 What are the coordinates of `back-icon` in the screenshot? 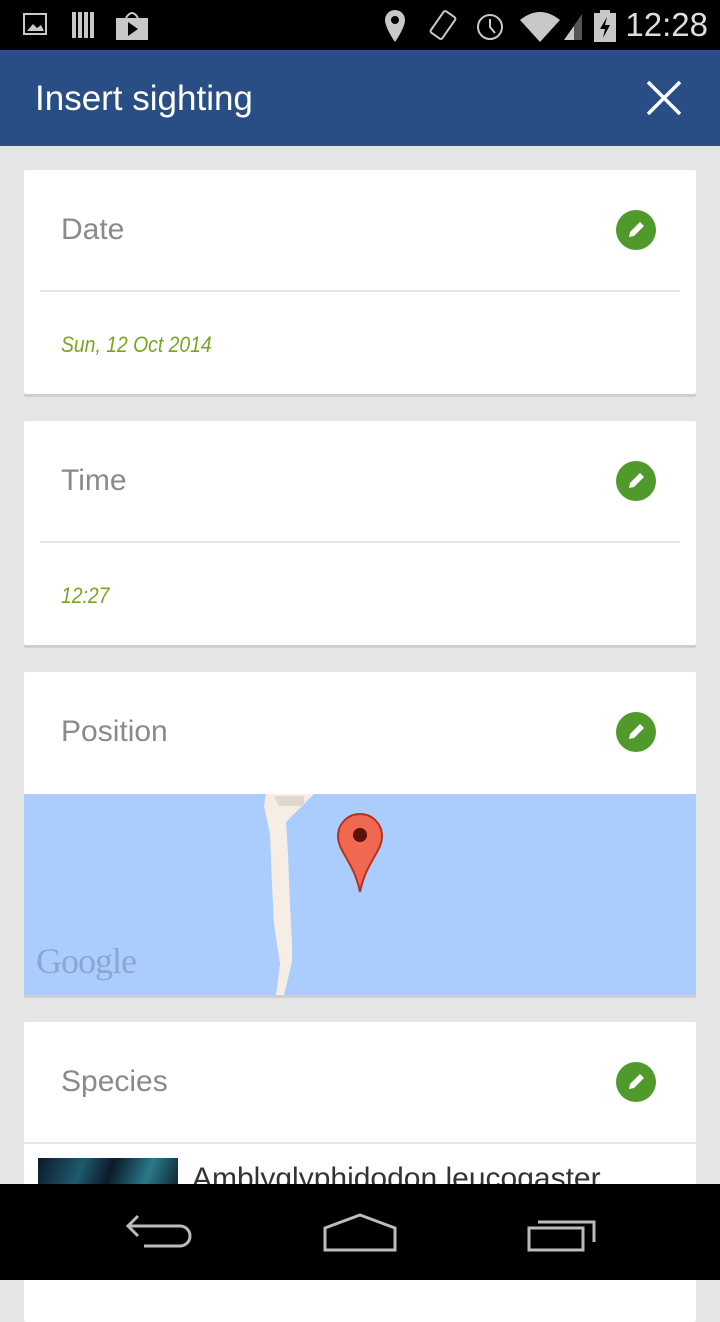 It's located at (160, 1232).